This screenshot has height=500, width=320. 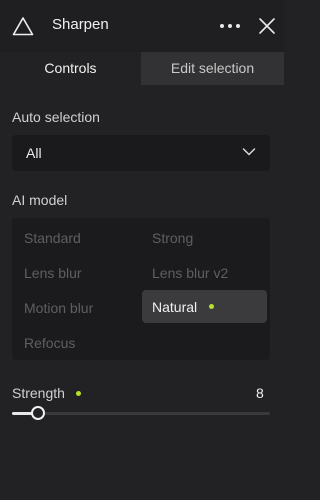 I want to click on strength-indicator-dot, so click(x=78, y=393).